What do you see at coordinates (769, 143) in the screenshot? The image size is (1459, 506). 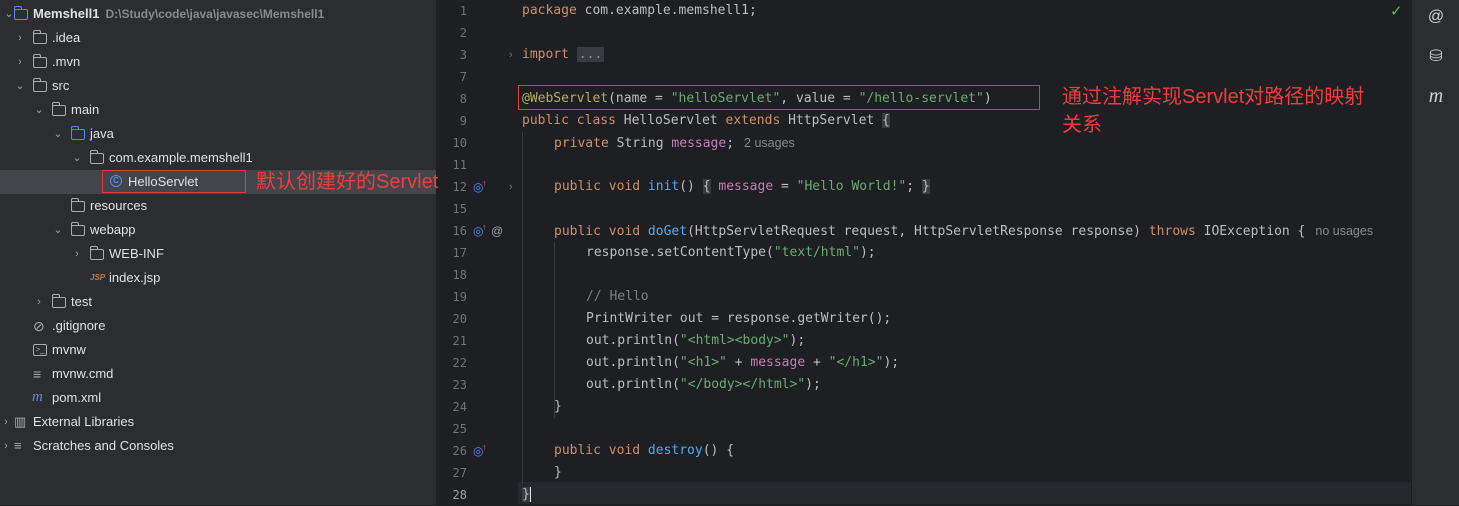 I see `usages-hint: 2 usages` at bounding box center [769, 143].